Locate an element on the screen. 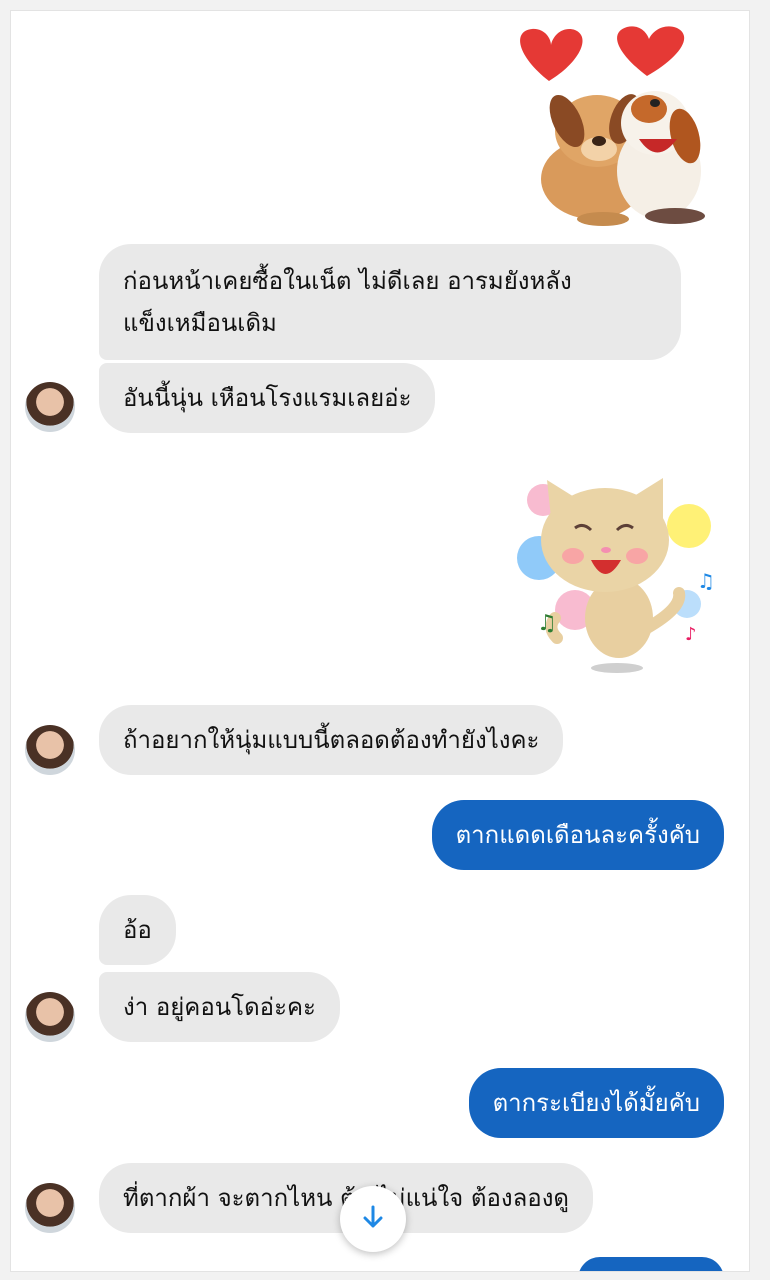  sticker-happy-cat-dancing: ♫ ♫ ♪ is located at coordinates (619, 578).